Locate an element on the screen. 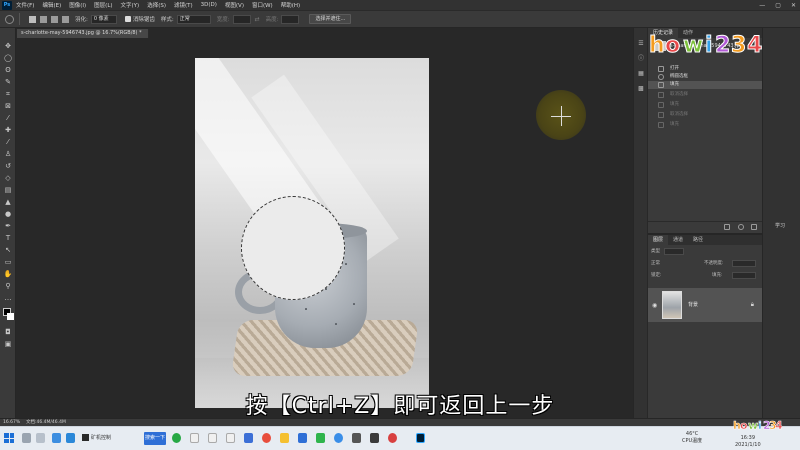 Image resolution: width=800 pixels, height=450 pixels. antialias-checkbox is located at coordinates (127, 19).